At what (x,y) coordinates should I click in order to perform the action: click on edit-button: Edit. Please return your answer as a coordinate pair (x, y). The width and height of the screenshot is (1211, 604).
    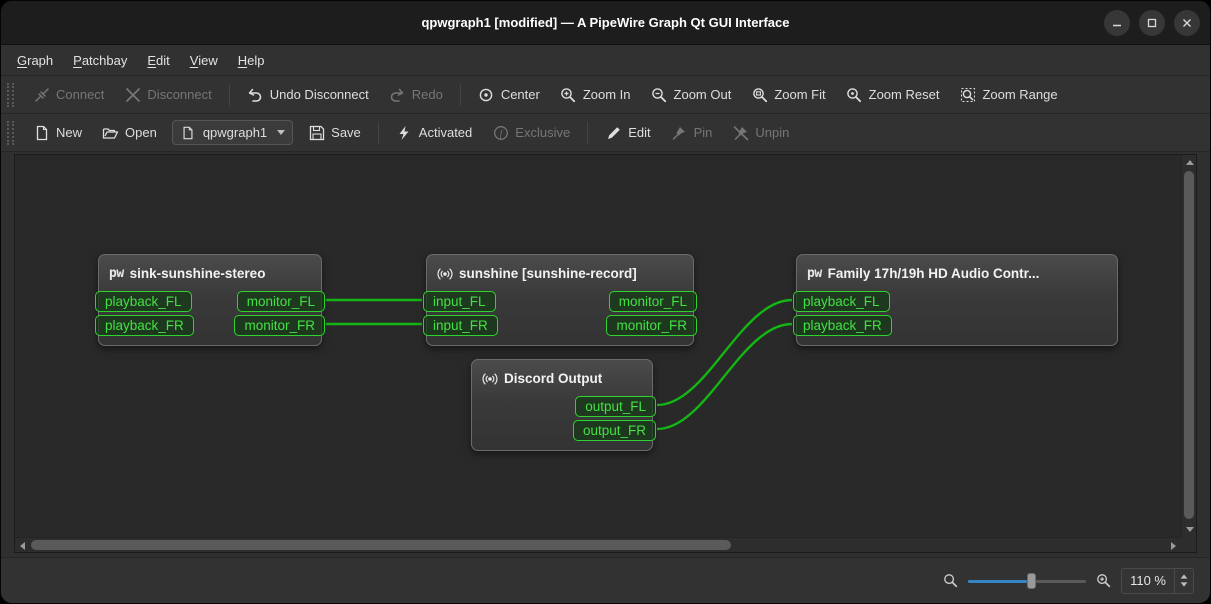
    Looking at the image, I should click on (627, 132).